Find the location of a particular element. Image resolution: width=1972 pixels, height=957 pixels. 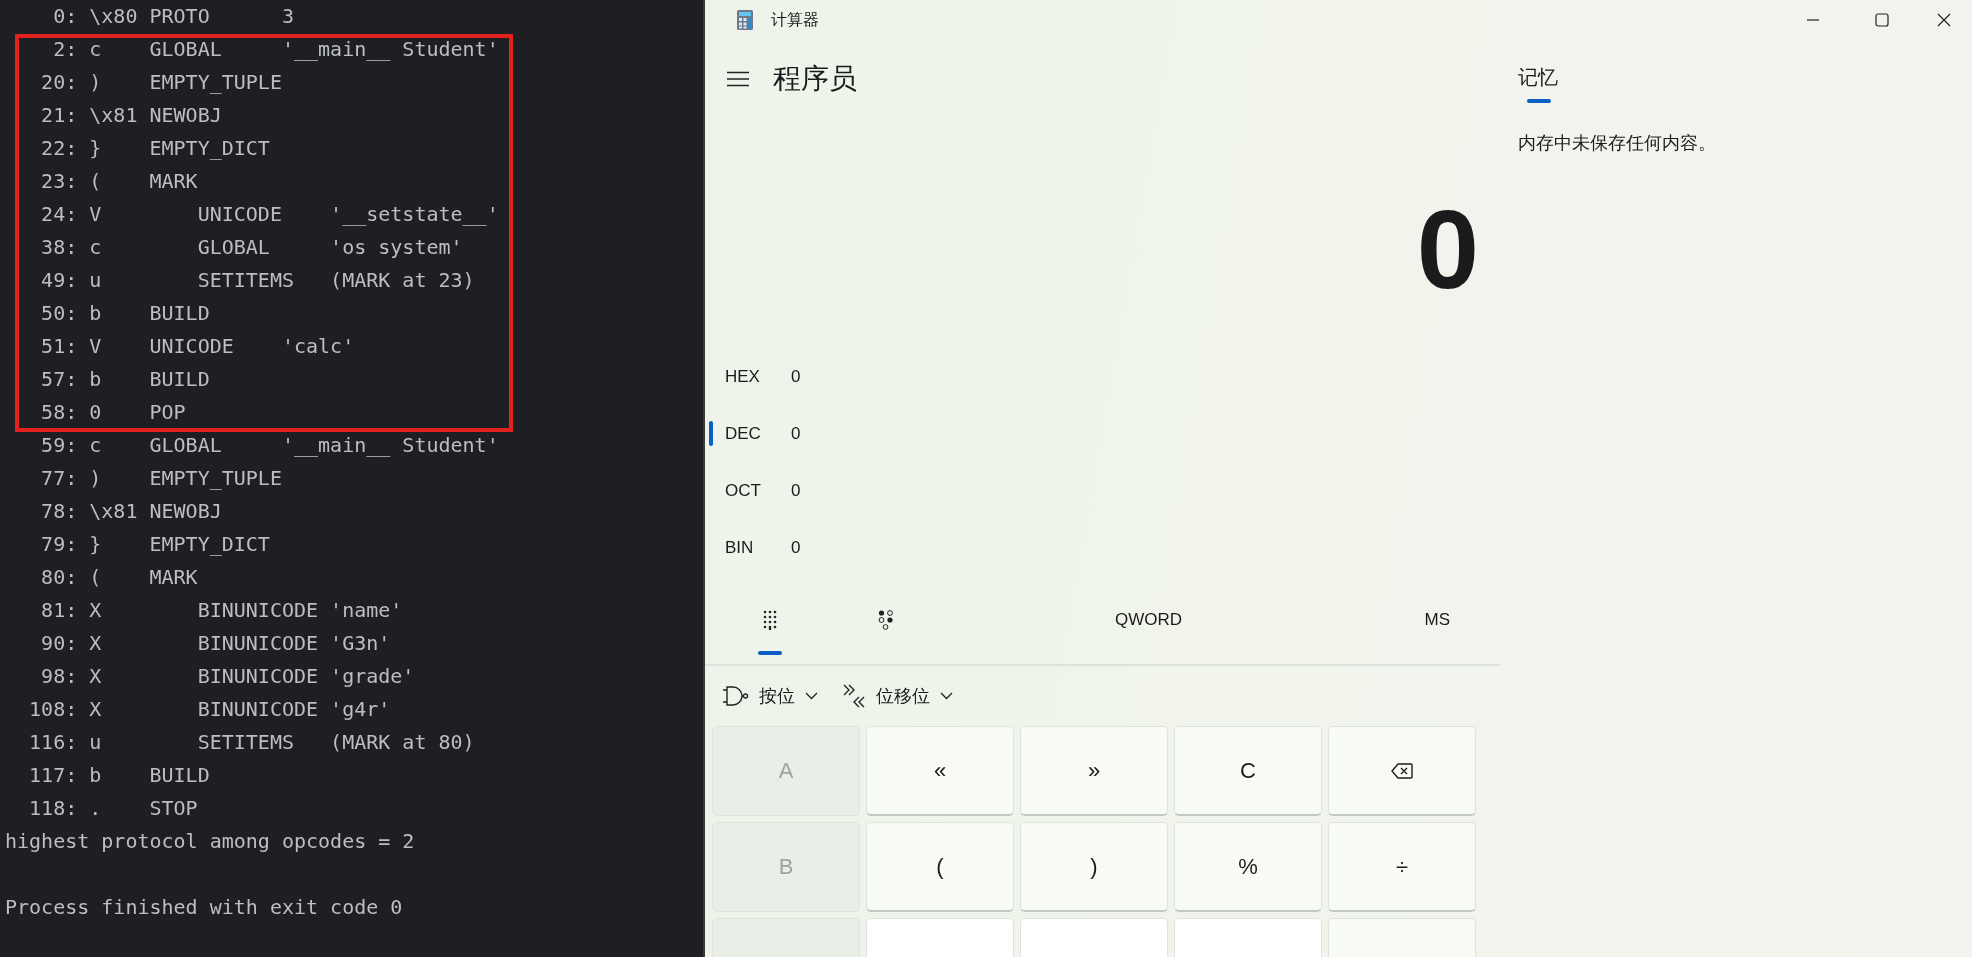

memory-tab: 记忆 is located at coordinates (1538, 84).